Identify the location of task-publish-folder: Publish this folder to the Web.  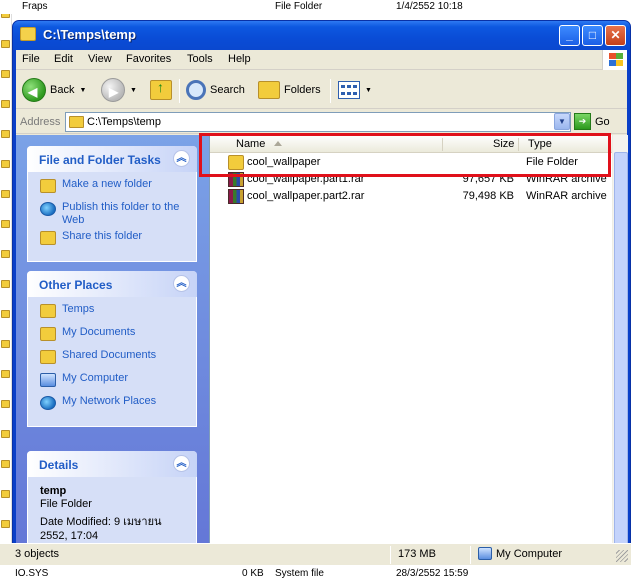
(118, 214).